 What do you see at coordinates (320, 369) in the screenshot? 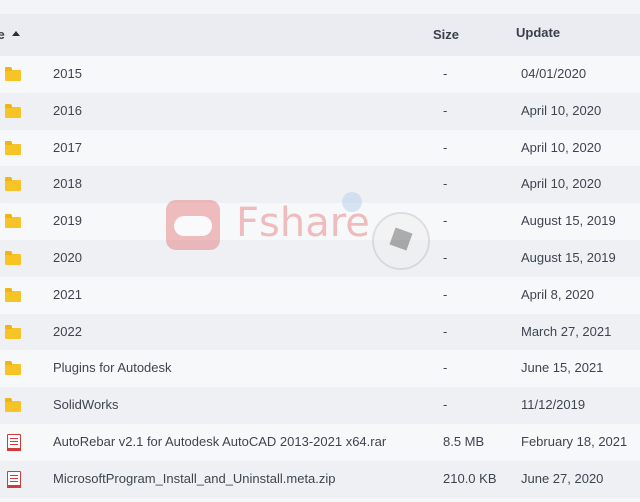
I see `file-row: Plugins for Autodesk - June 15, 2021` at bounding box center [320, 369].